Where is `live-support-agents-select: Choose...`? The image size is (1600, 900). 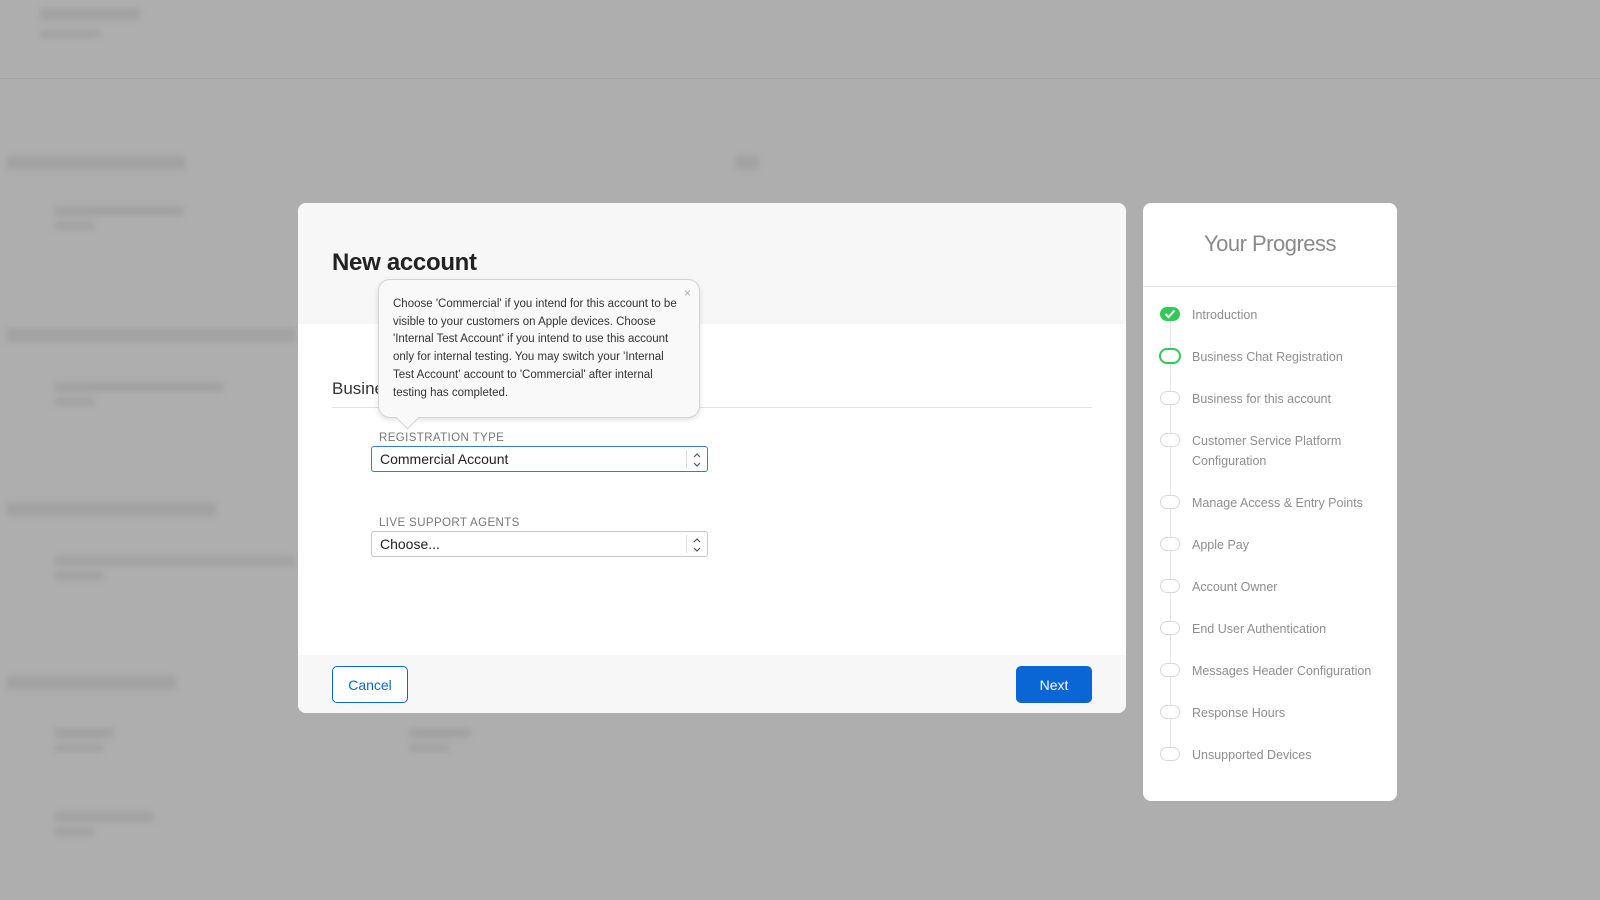
live-support-agents-select: Choose... is located at coordinates (539, 544).